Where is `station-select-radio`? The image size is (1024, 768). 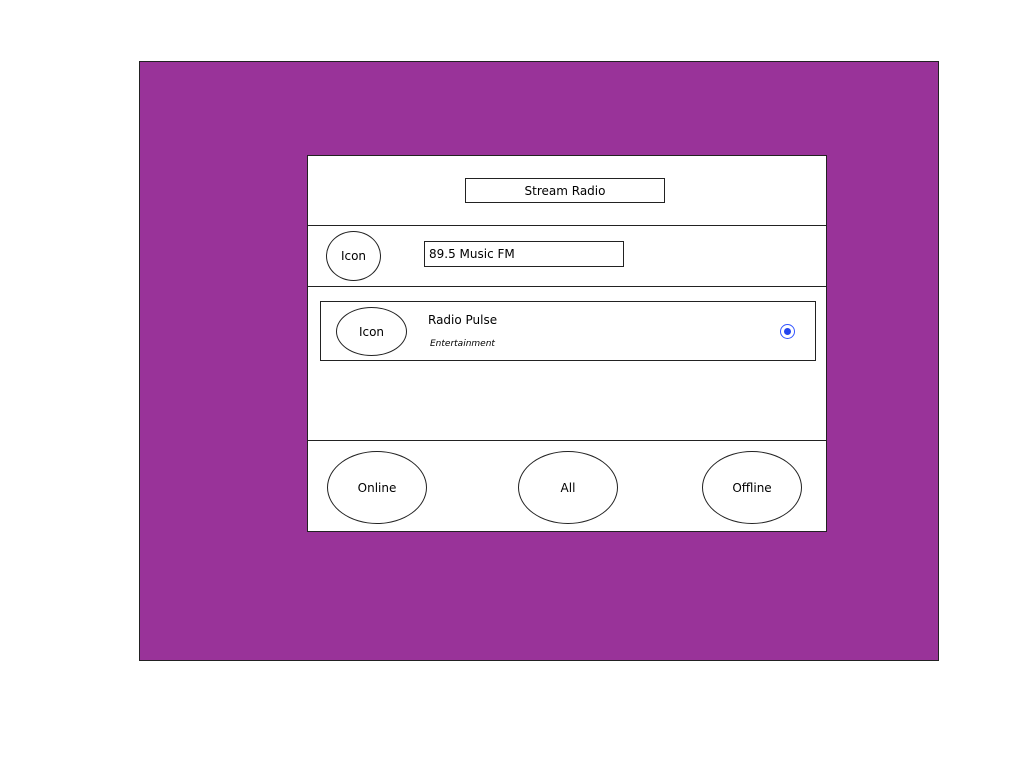
station-select-radio is located at coordinates (787, 331).